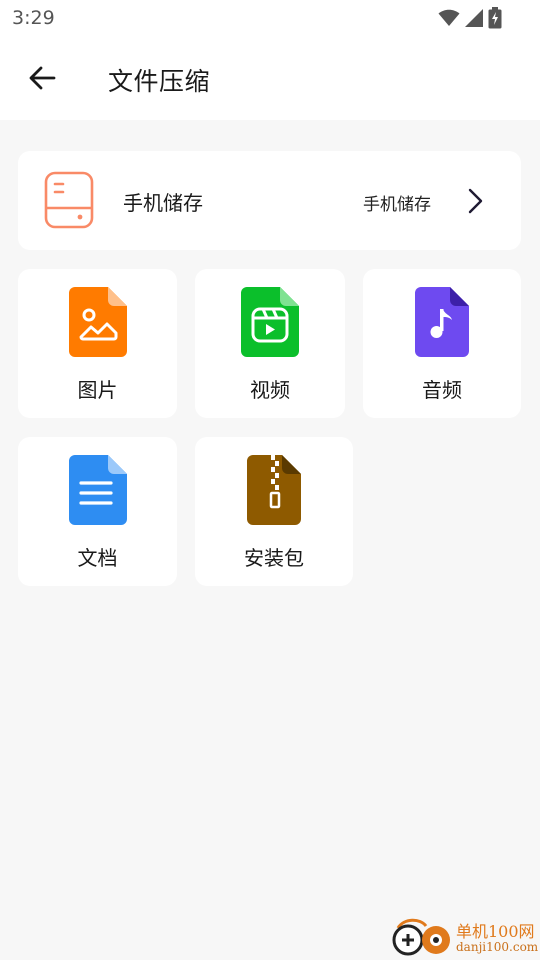  What do you see at coordinates (270, 18) in the screenshot?
I see `status-bar: 3:29` at bounding box center [270, 18].